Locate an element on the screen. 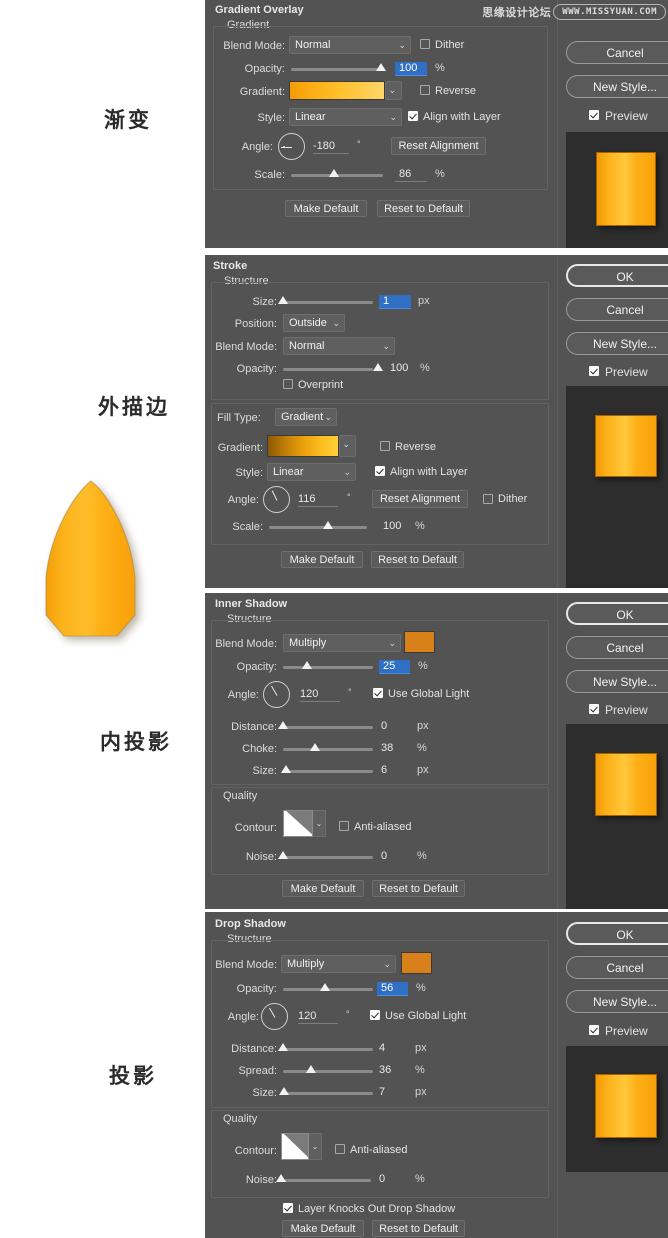  size-value: 1 is located at coordinates (395, 302).